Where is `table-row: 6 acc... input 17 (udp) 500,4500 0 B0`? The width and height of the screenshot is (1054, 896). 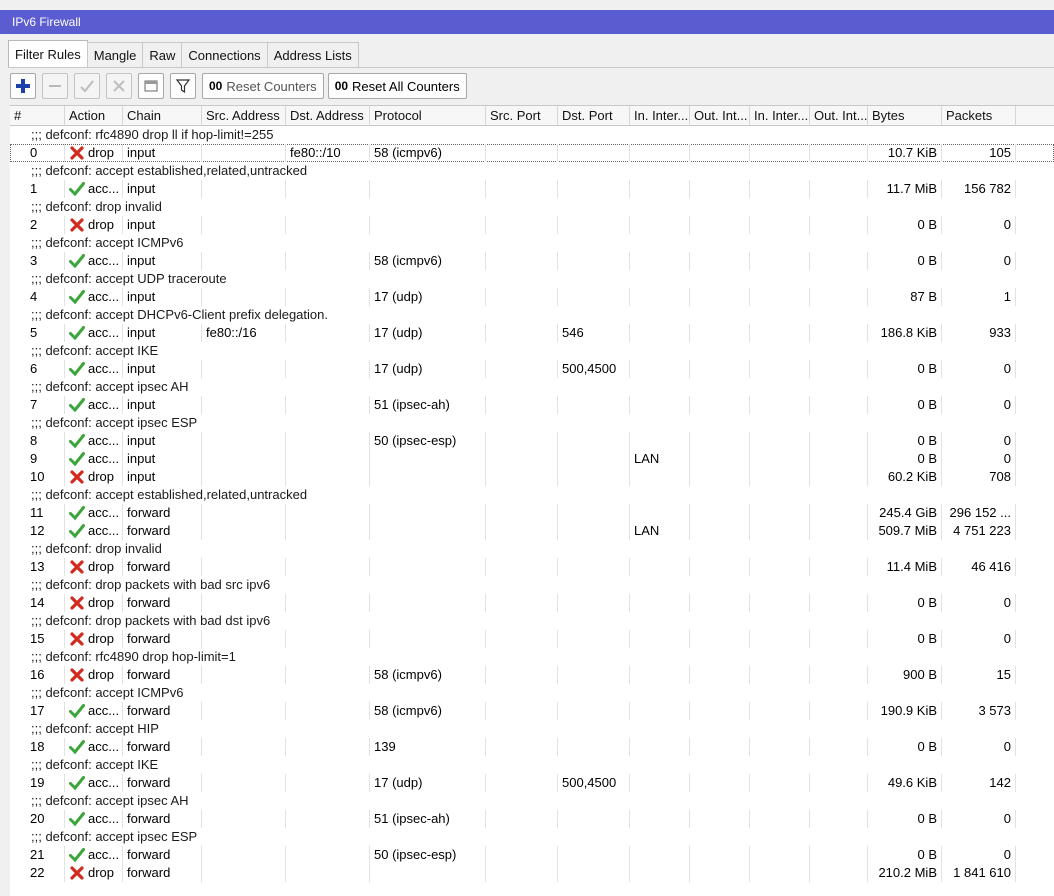
table-row: 6 acc... input 17 (udp) 500,4500 0 B0 is located at coordinates (532, 369).